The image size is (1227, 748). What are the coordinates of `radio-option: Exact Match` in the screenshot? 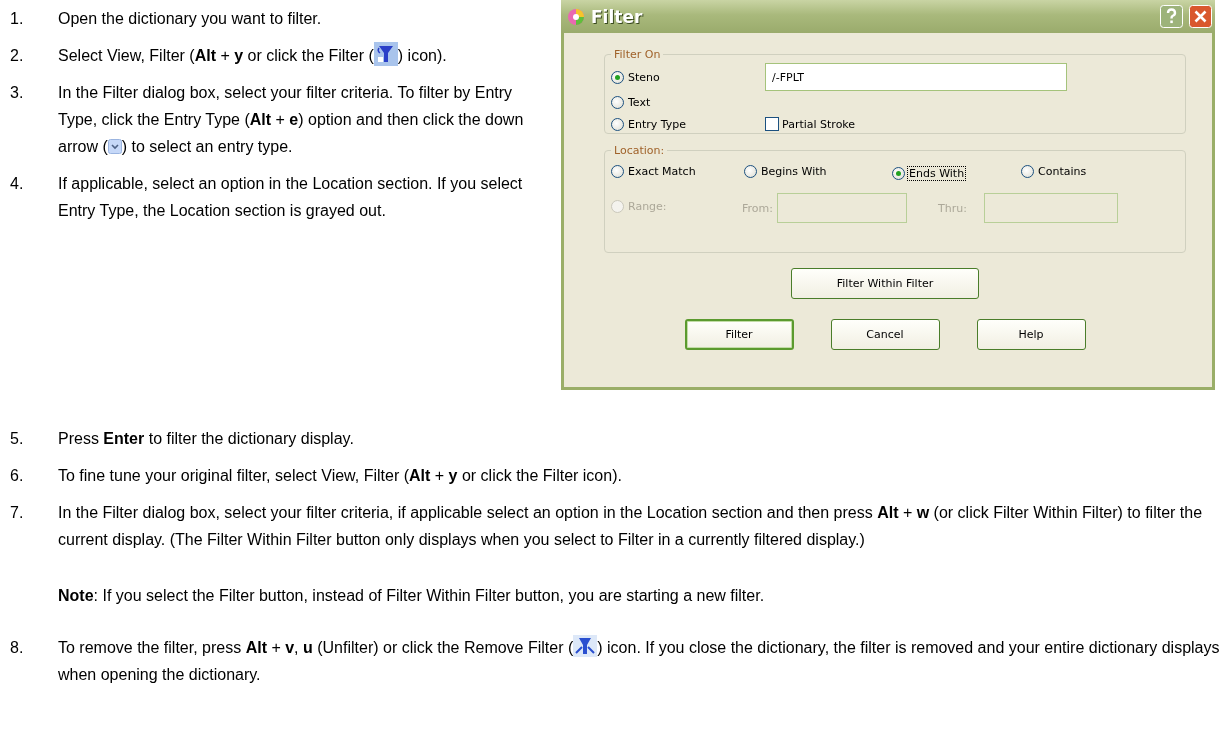 It's located at (654, 171).